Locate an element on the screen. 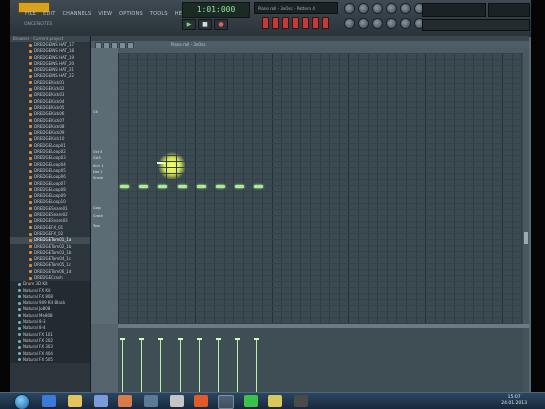  browser-item-label: DREDGESnare01 is located at coordinates (51, 208).